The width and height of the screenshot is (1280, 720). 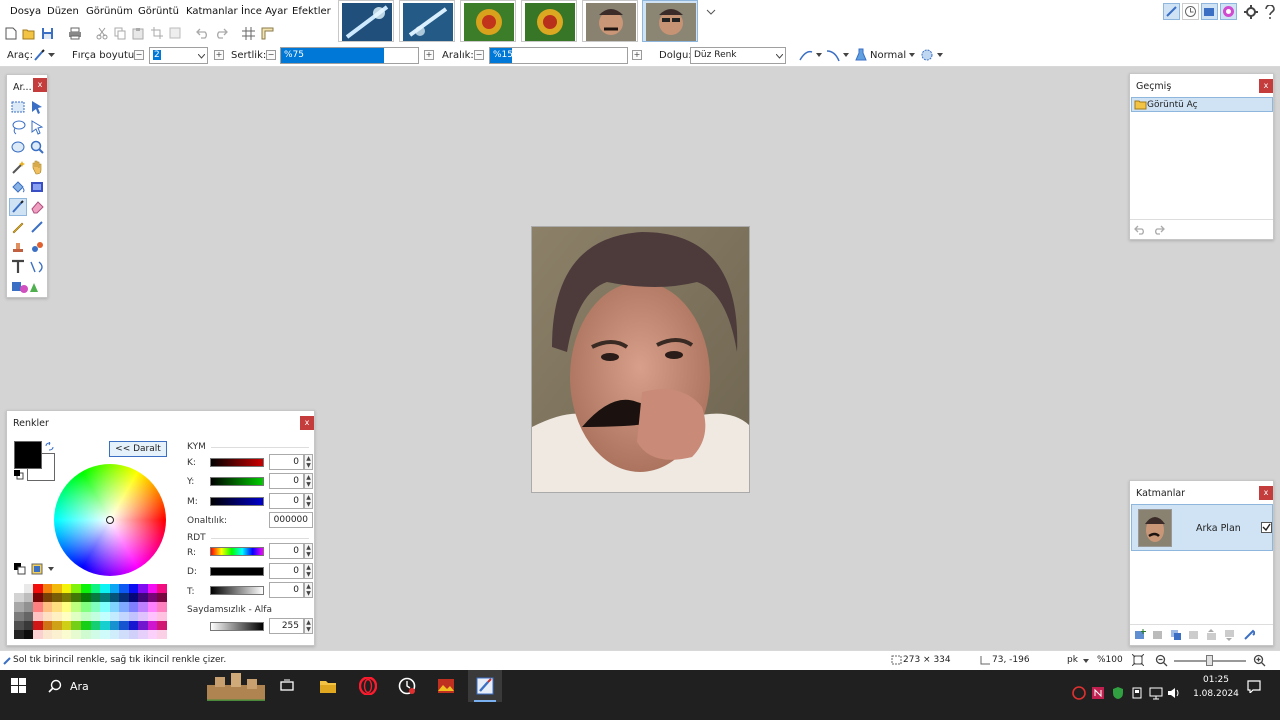 What do you see at coordinates (308, 481) in the screenshot?
I see `m-spinner: ▲ ▼` at bounding box center [308, 481].